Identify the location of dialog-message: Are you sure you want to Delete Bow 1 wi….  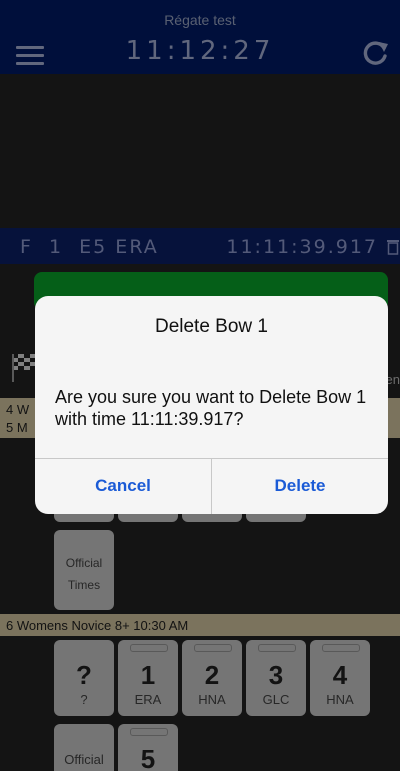
(211, 408).